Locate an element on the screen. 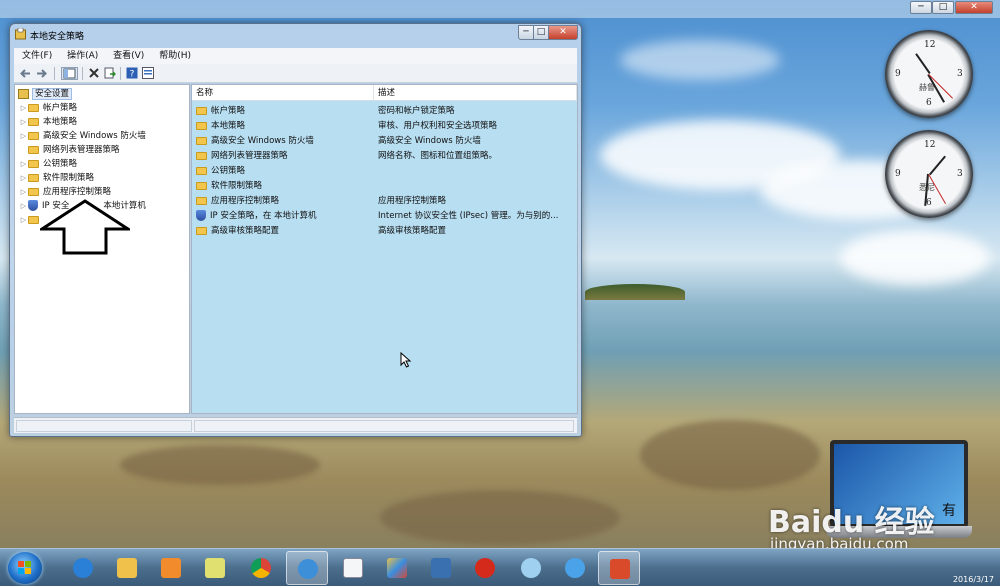 This screenshot has width=1000, height=586. taskbar-document is located at coordinates (353, 568).